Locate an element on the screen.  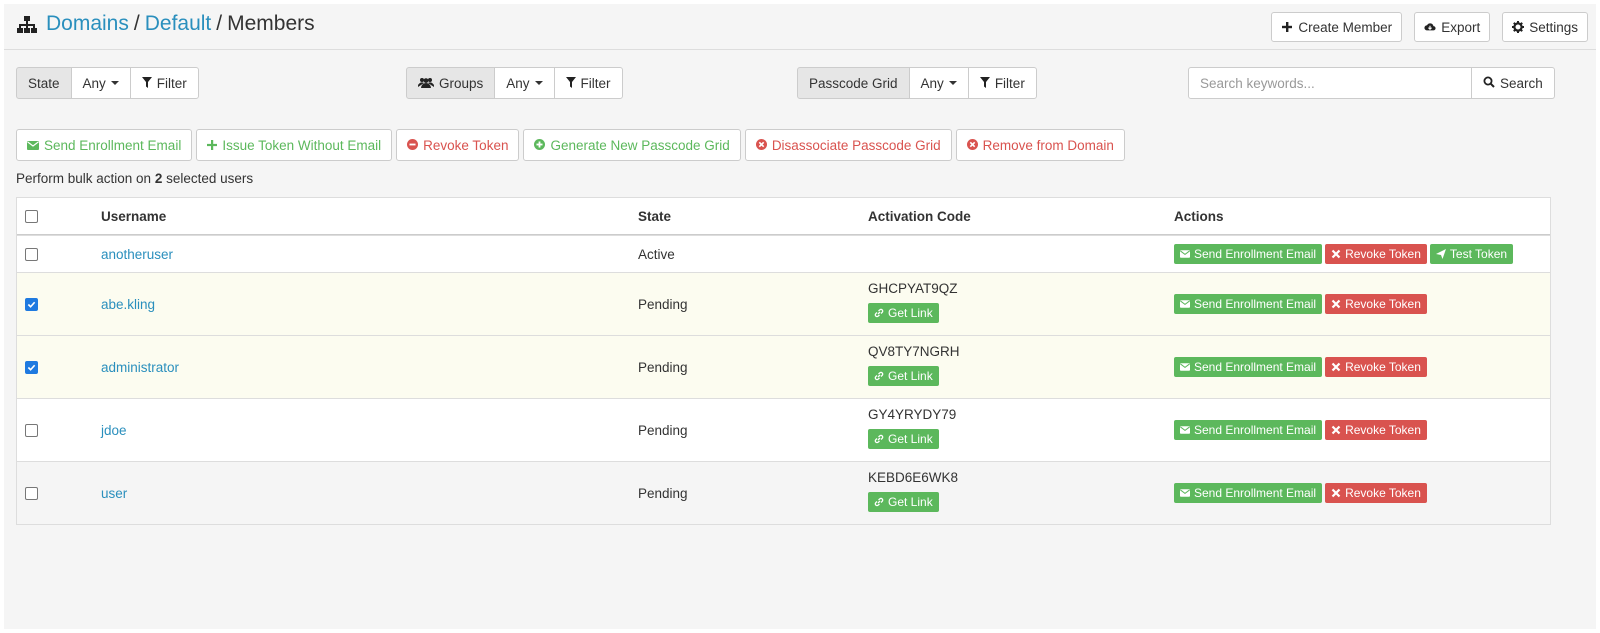
username-link: jdoe is located at coordinates (114, 430).